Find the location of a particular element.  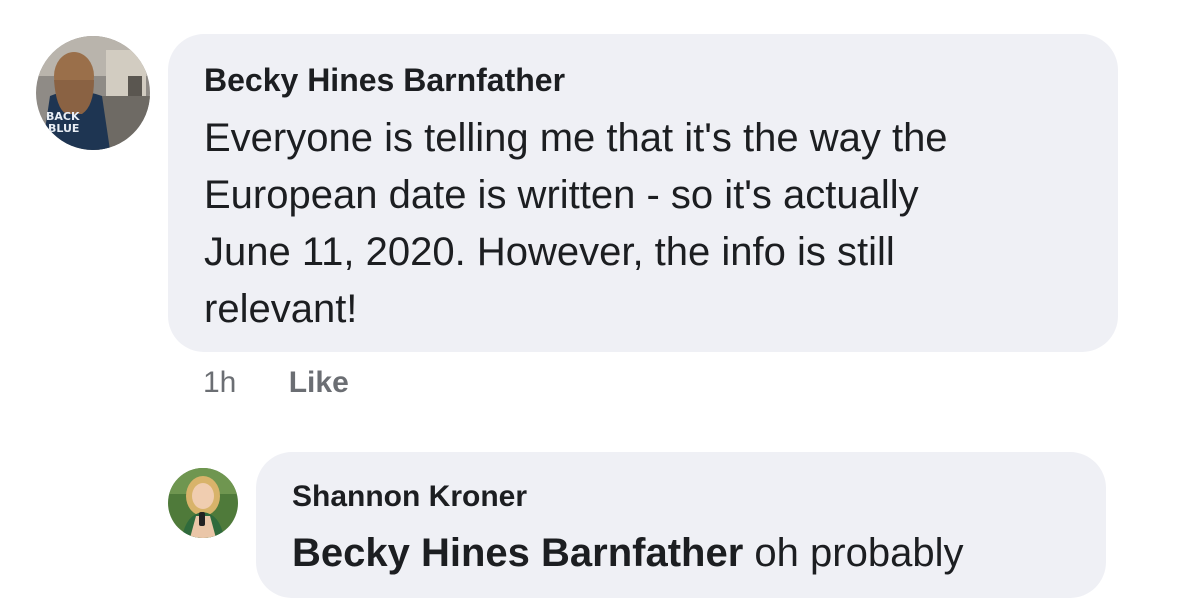

profile-photo-back-the-blue-icon: BACK BLUE is located at coordinates (93, 93).